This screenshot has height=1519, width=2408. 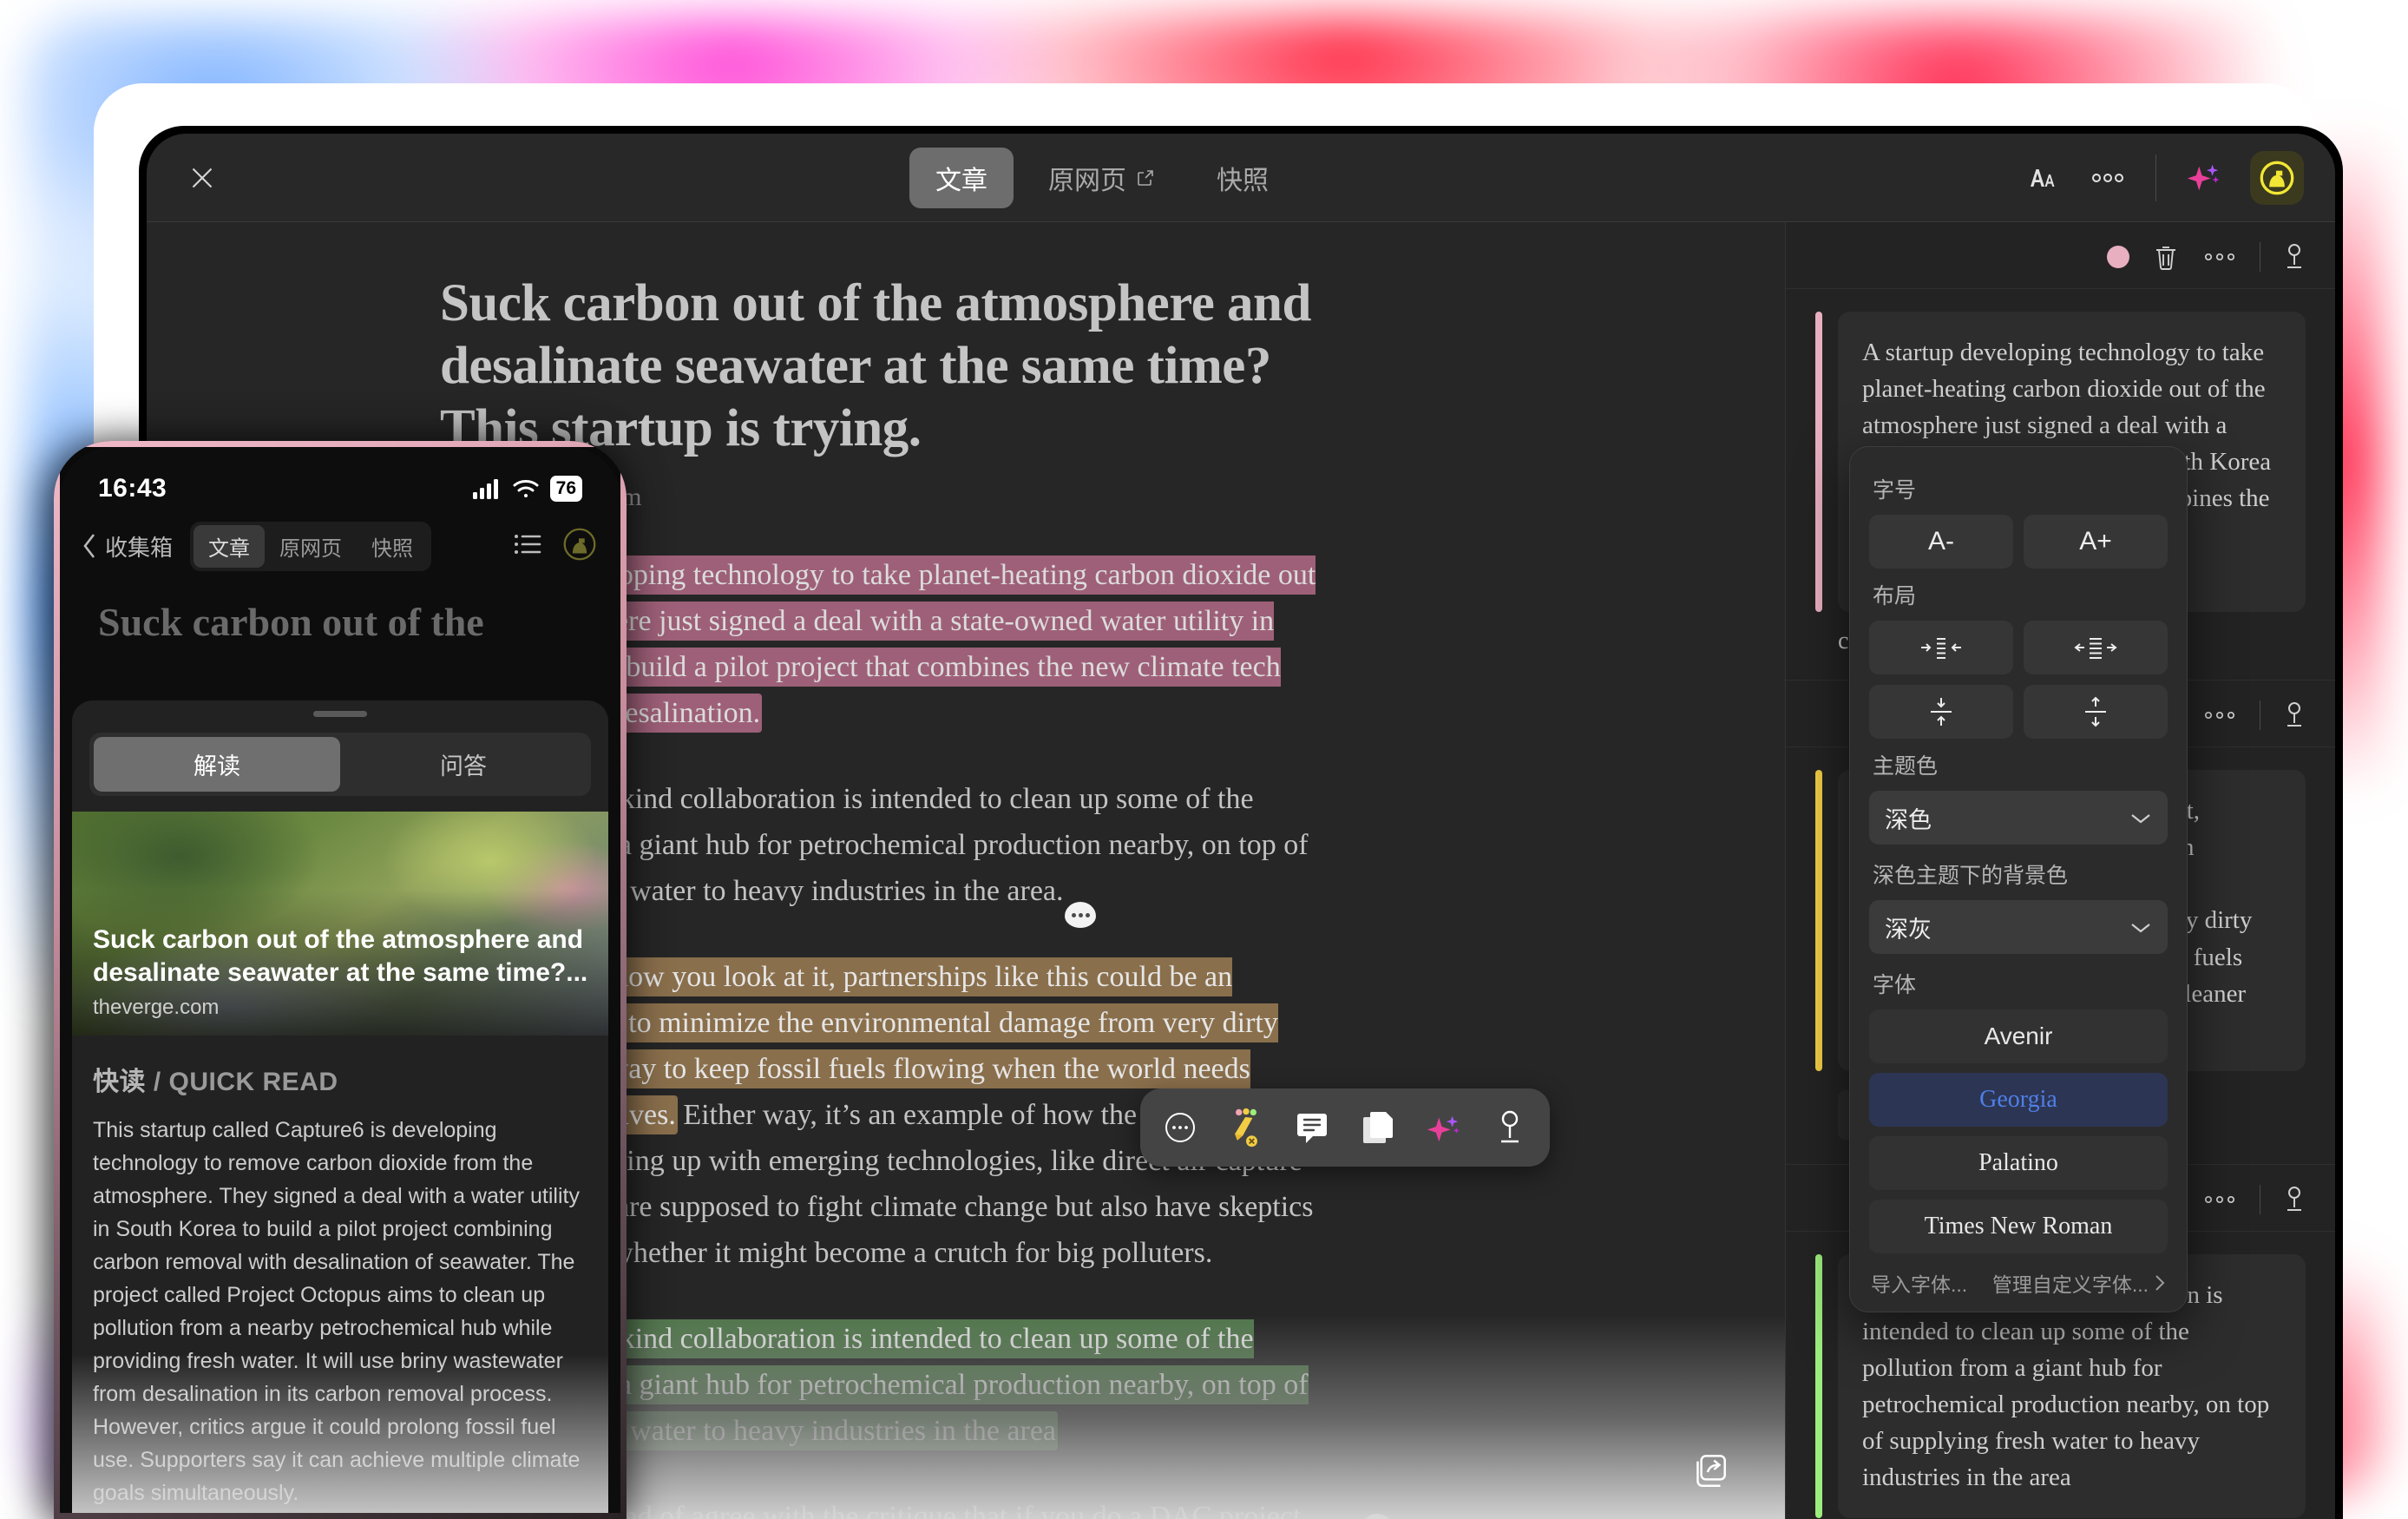 What do you see at coordinates (2018, 927) in the screenshot?
I see `dark-bg-select: 深灰` at bounding box center [2018, 927].